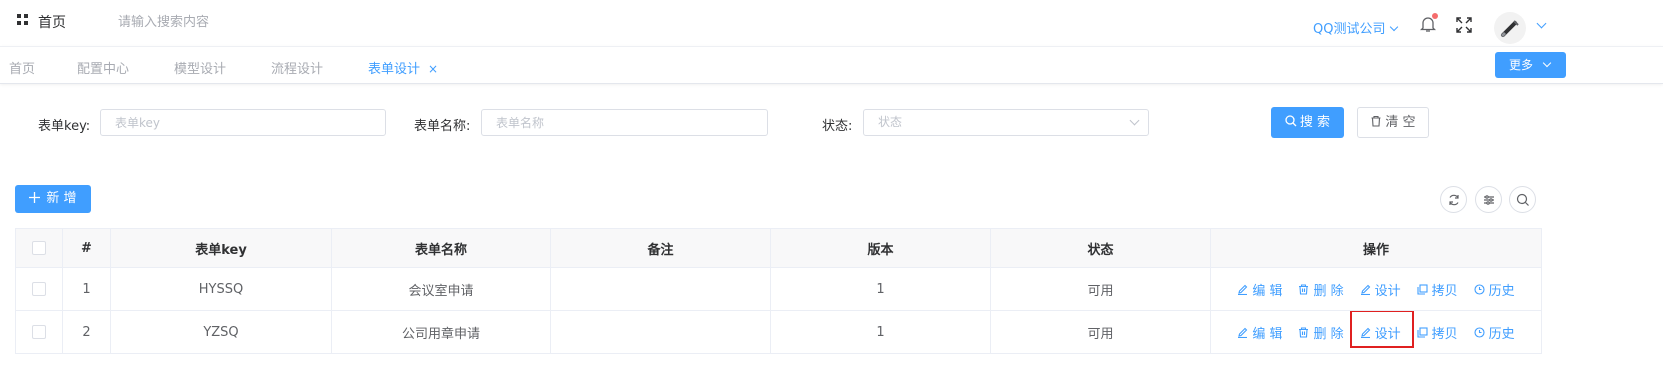 The width and height of the screenshot is (1663, 380). What do you see at coordinates (831, 23) in the screenshot?
I see `top-header: 首页 QQ测试公司` at bounding box center [831, 23].